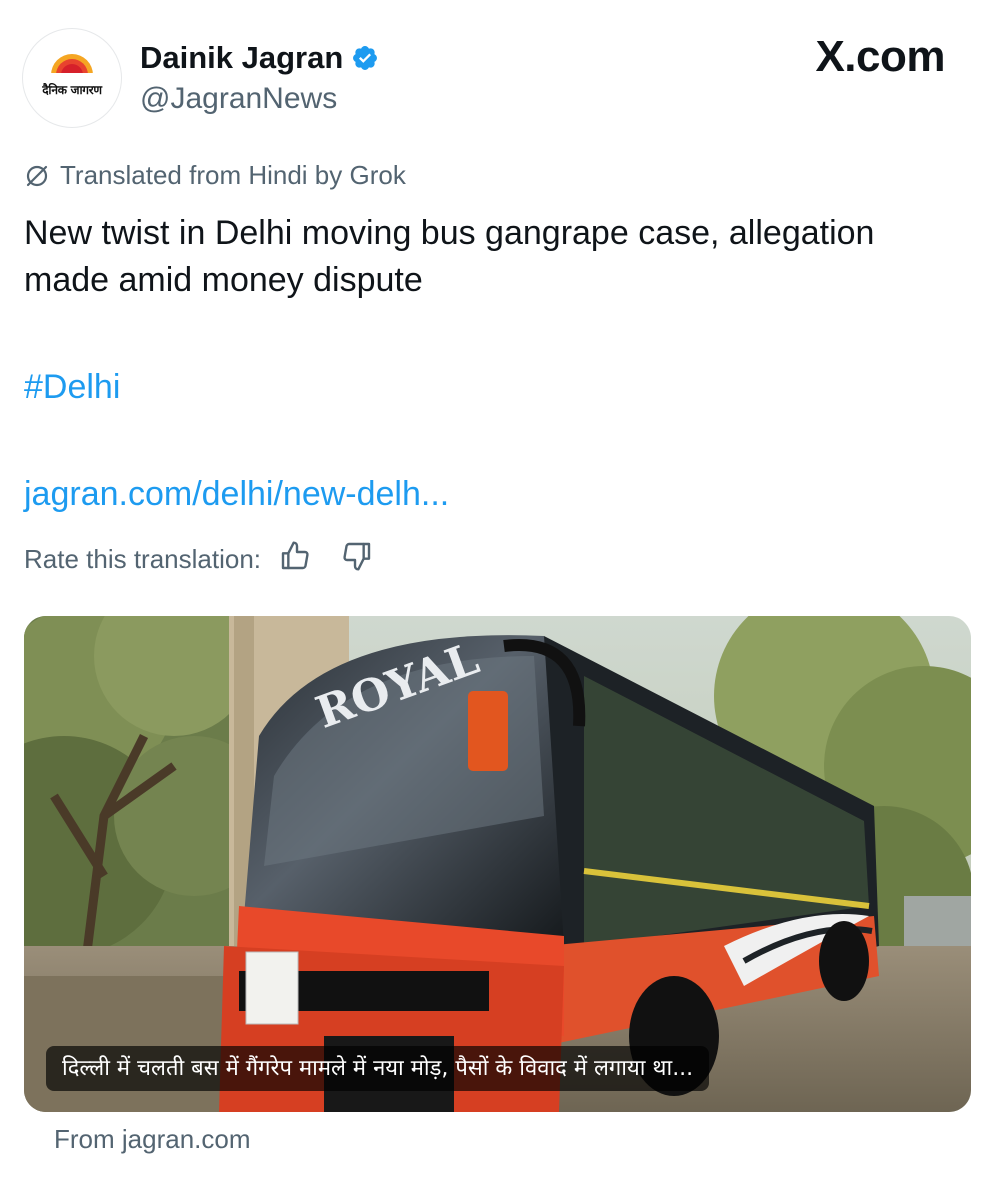  I want to click on grok-icon, so click(37, 175).